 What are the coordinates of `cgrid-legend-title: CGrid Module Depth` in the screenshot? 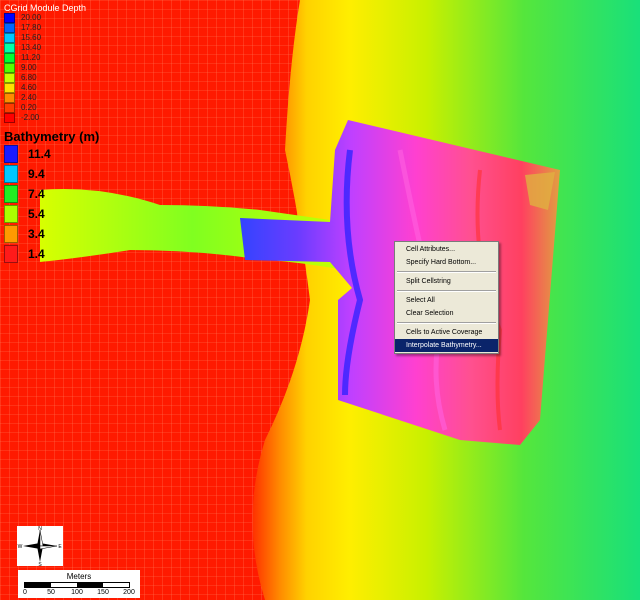 It's located at (45, 8).